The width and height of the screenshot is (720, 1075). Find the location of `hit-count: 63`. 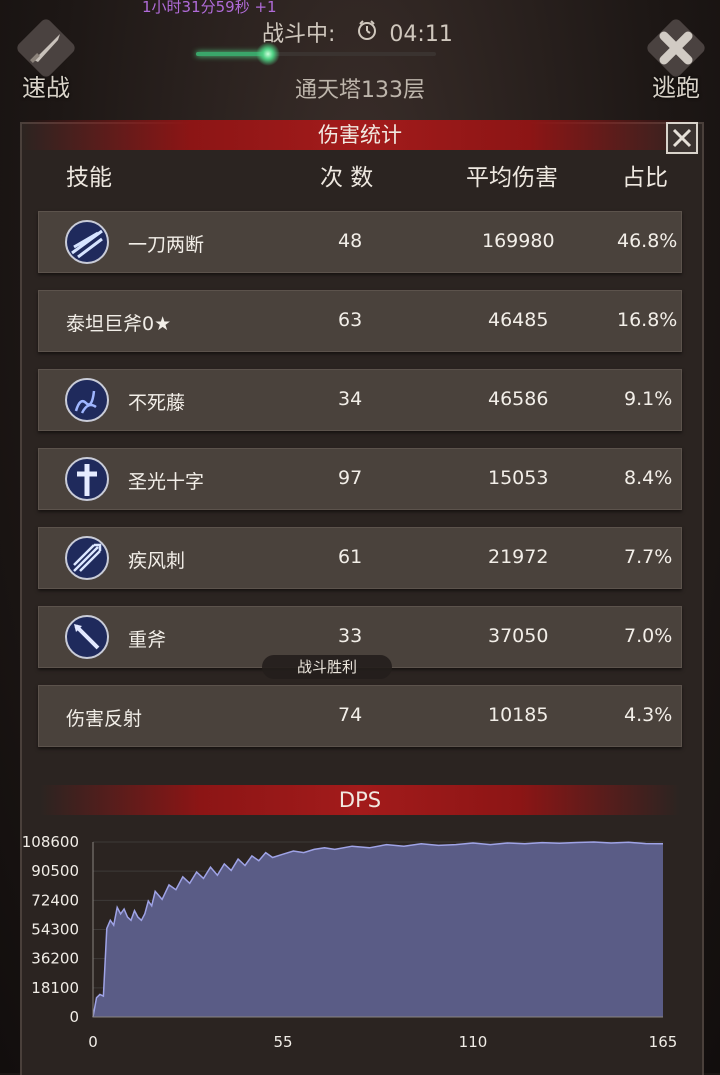

hit-count: 63 is located at coordinates (350, 320).